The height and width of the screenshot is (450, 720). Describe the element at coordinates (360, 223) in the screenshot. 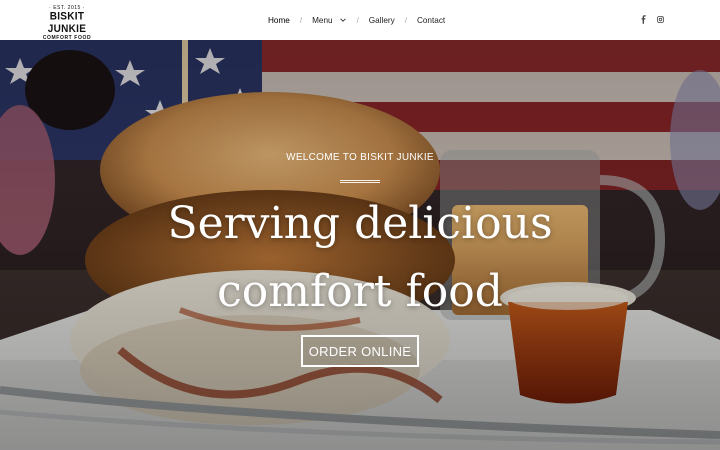

I see `hero-headline-line1: Serving delicious` at that location.